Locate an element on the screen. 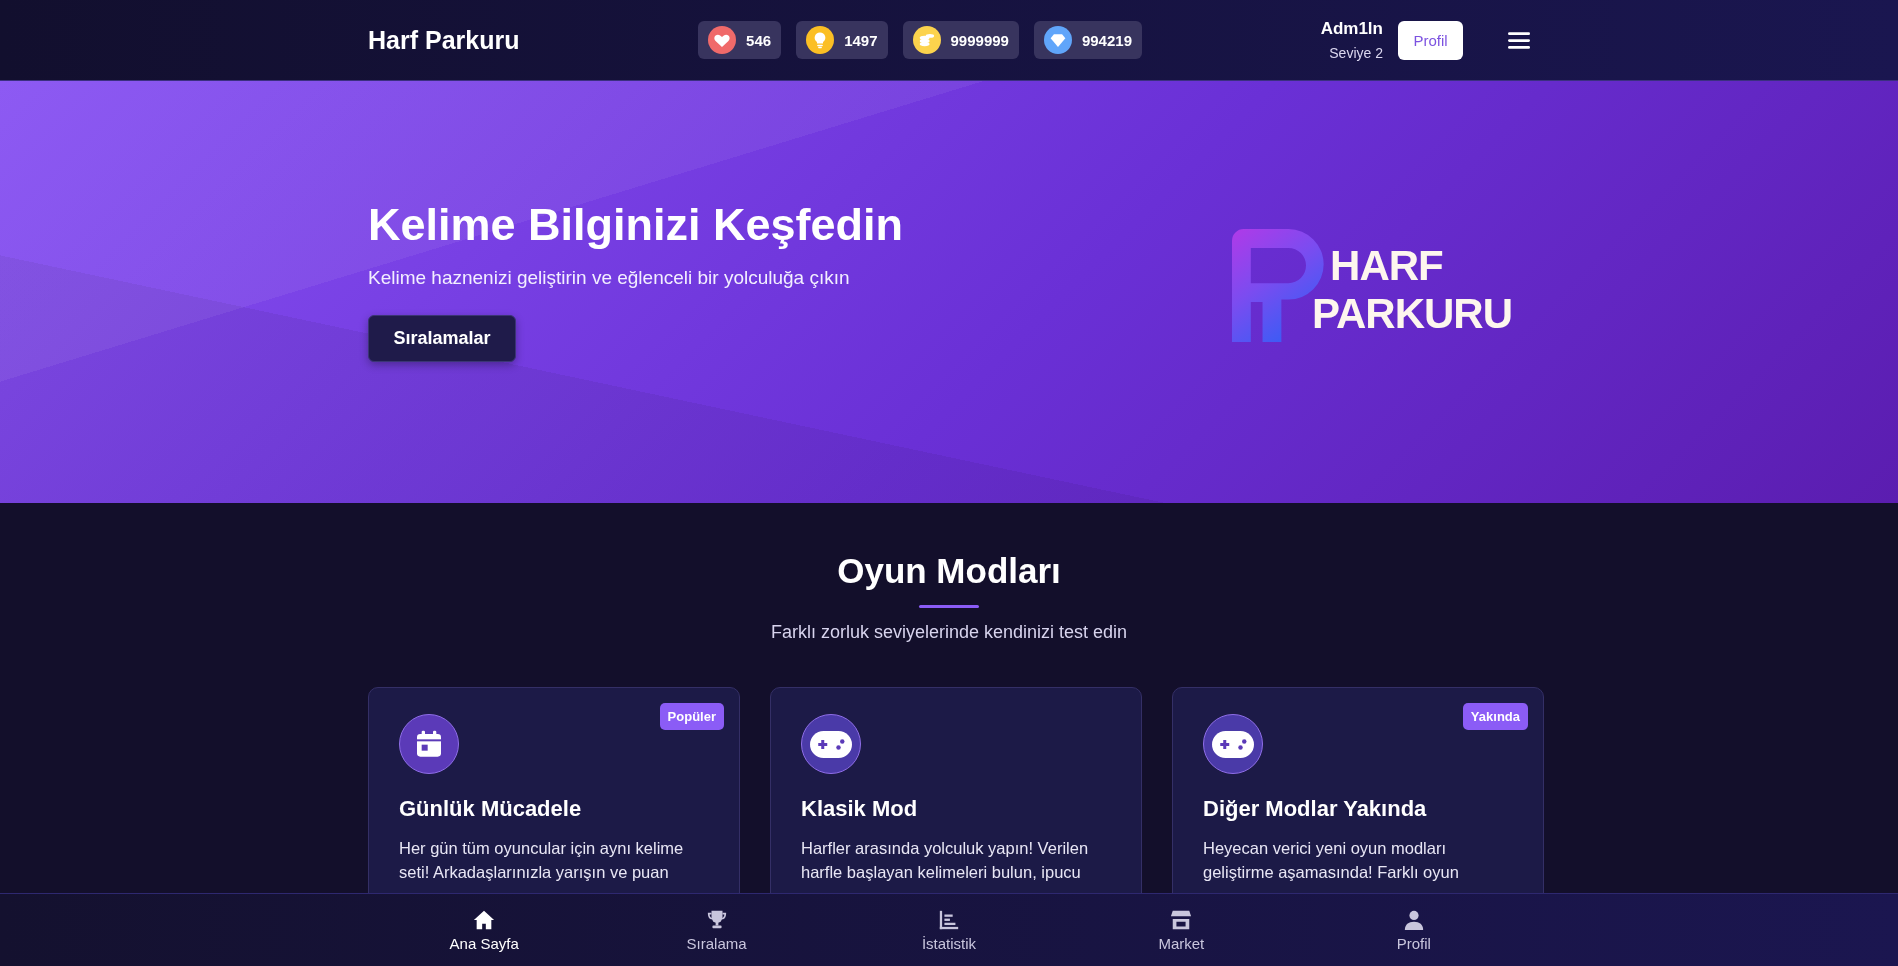 This screenshot has width=1898, height=966. nav-item: İstatistik is located at coordinates (948, 930).